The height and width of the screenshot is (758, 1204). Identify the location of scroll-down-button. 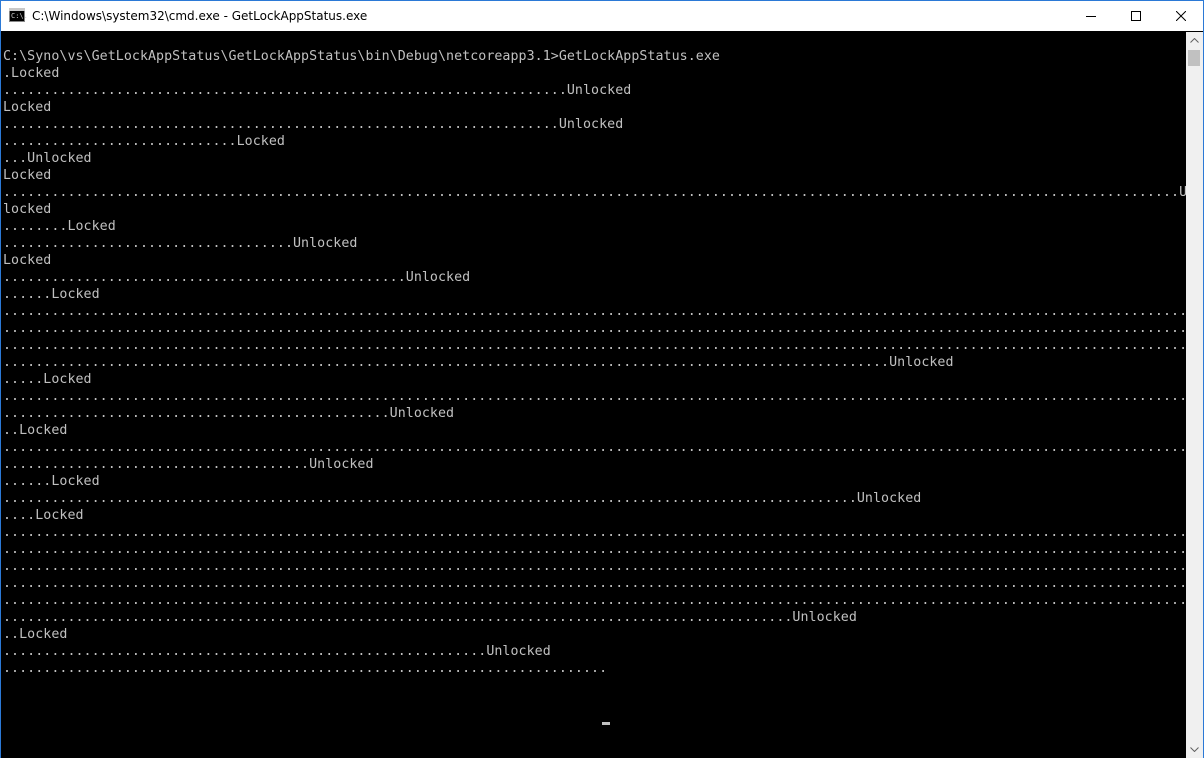
(1194, 749).